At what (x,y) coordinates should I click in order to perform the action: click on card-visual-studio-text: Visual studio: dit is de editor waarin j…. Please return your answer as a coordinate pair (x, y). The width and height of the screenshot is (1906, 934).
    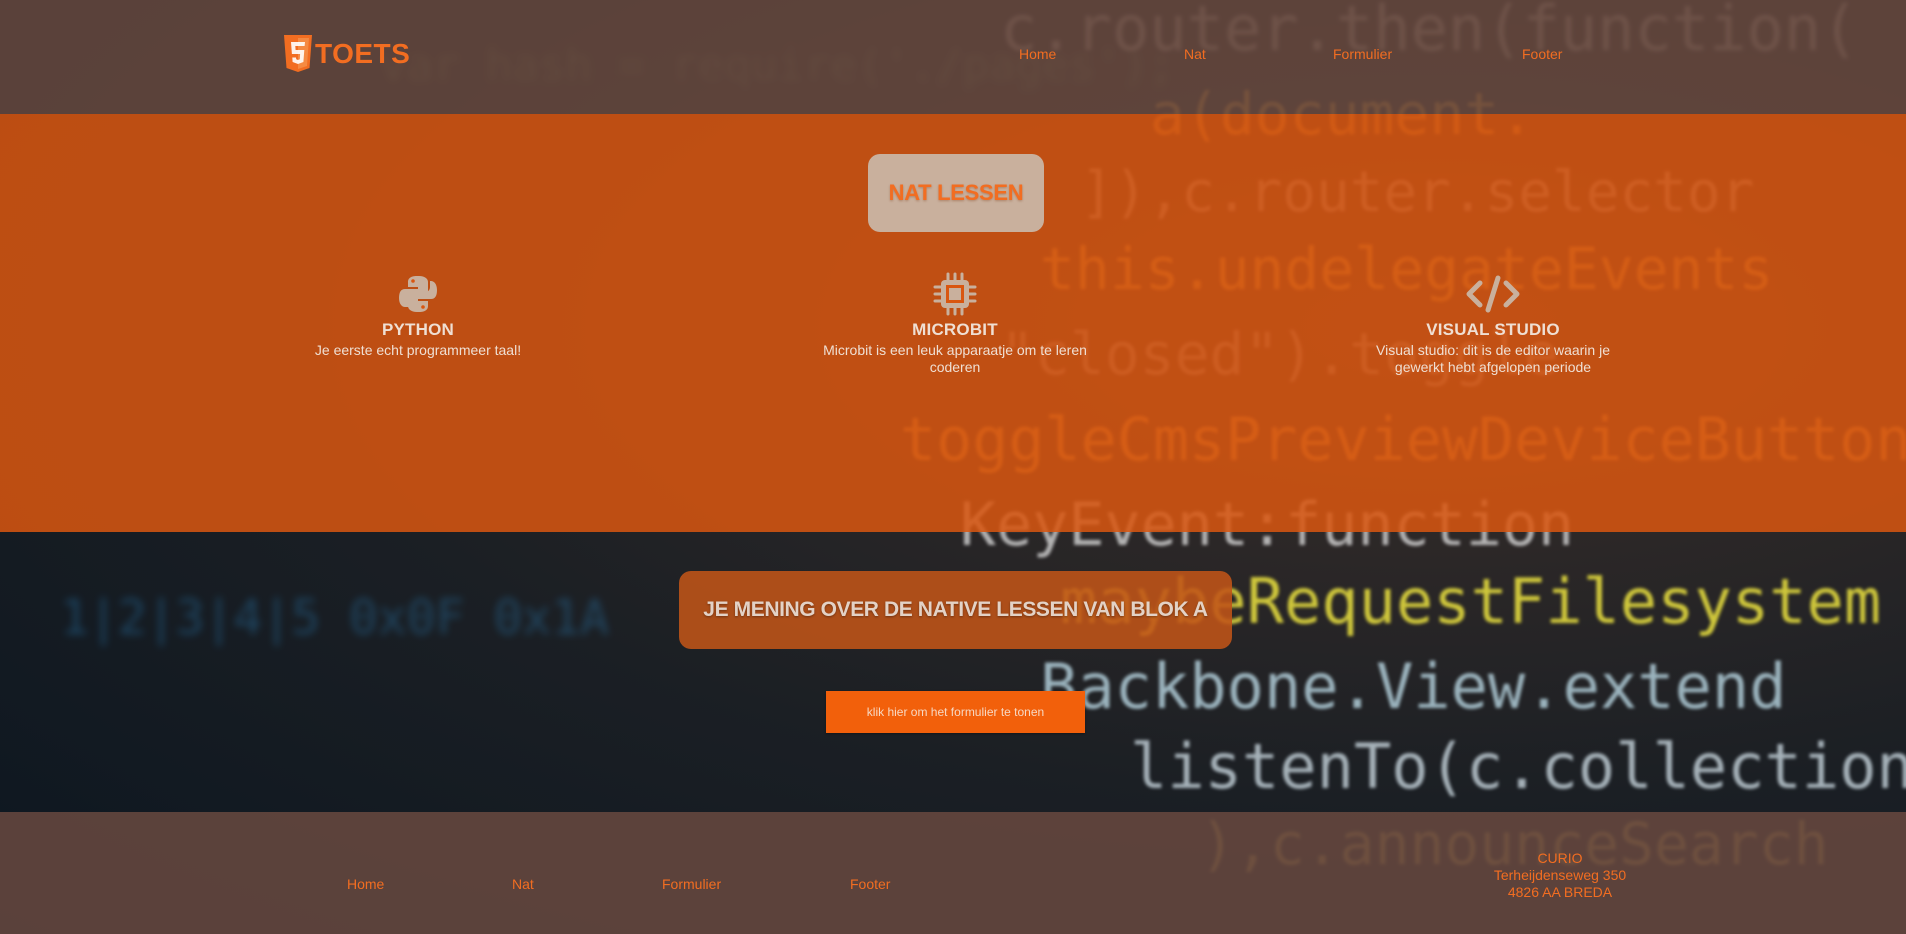
    Looking at the image, I should click on (1493, 358).